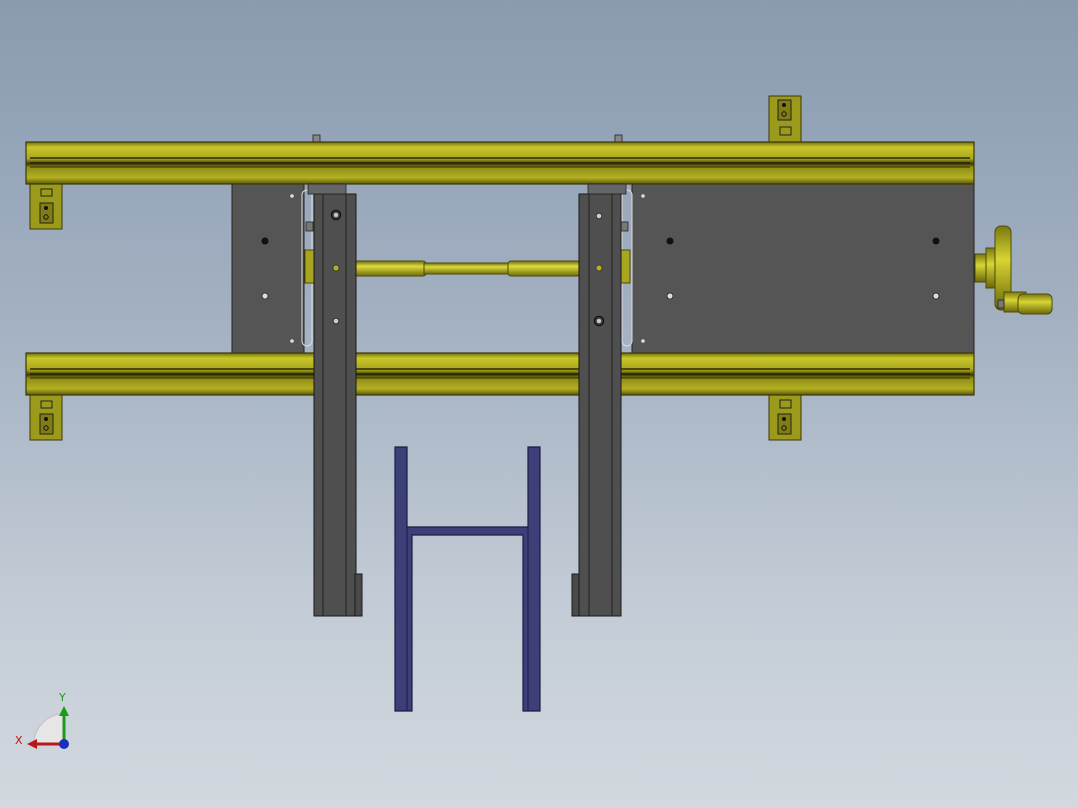 The width and height of the screenshot is (1078, 808). What do you see at coordinates (500, 374) in the screenshot?
I see `bottom-rail` at bounding box center [500, 374].